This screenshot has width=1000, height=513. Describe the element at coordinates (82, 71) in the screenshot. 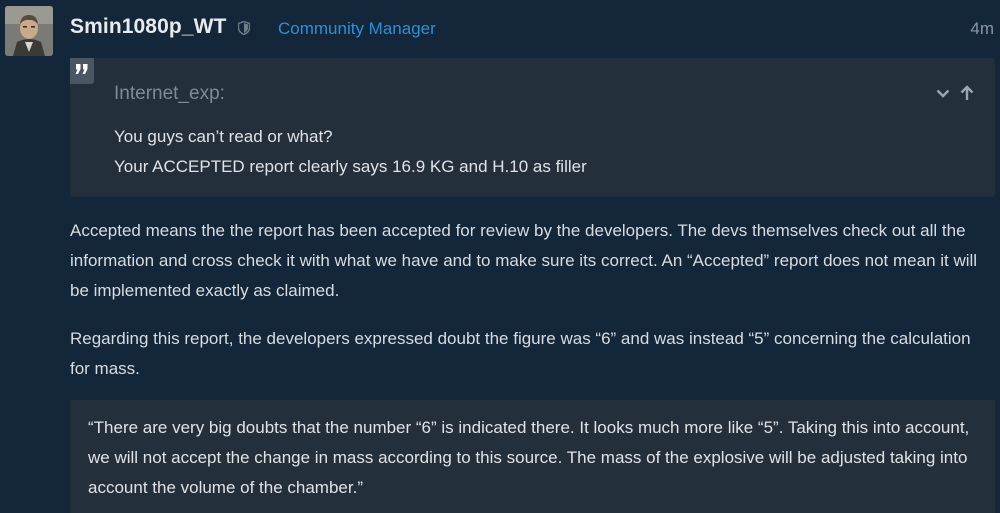

I see `quote-icon` at that location.